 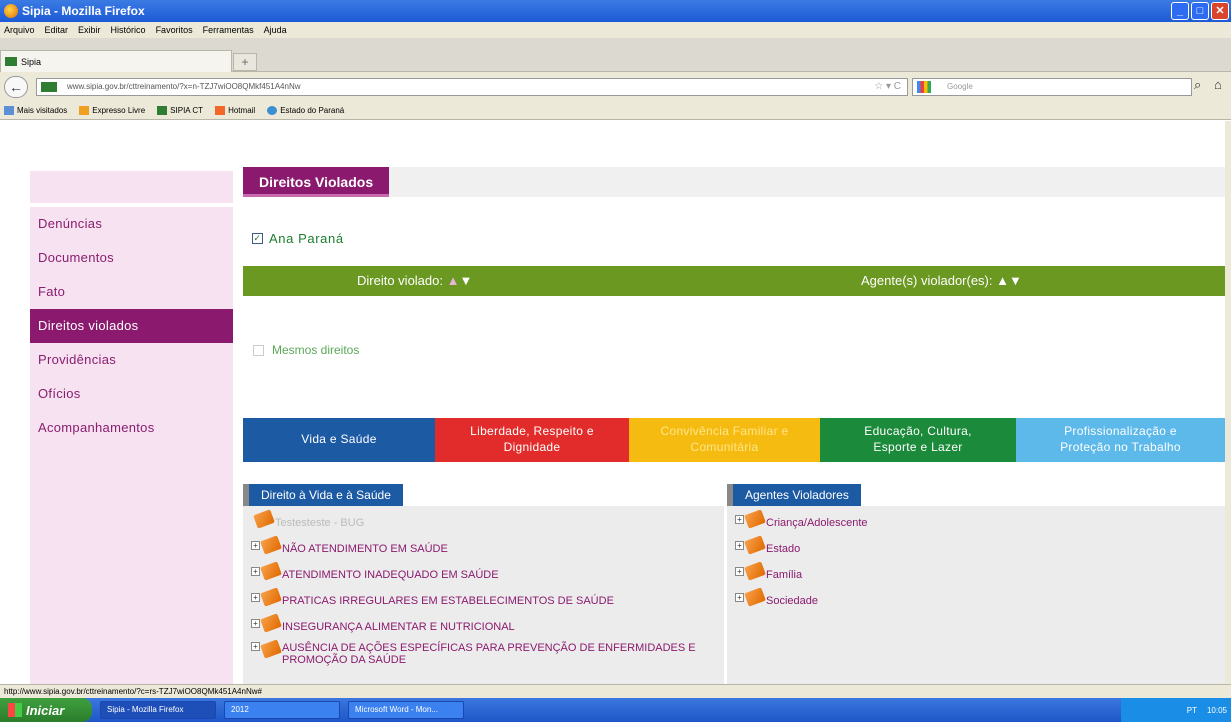 I want to click on system-tray: PT 10:05, so click(x=1176, y=710).